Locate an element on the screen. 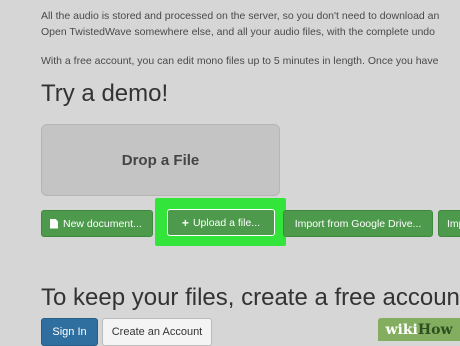 This screenshot has height=346, width=460. plus-icon: + is located at coordinates (185, 222).